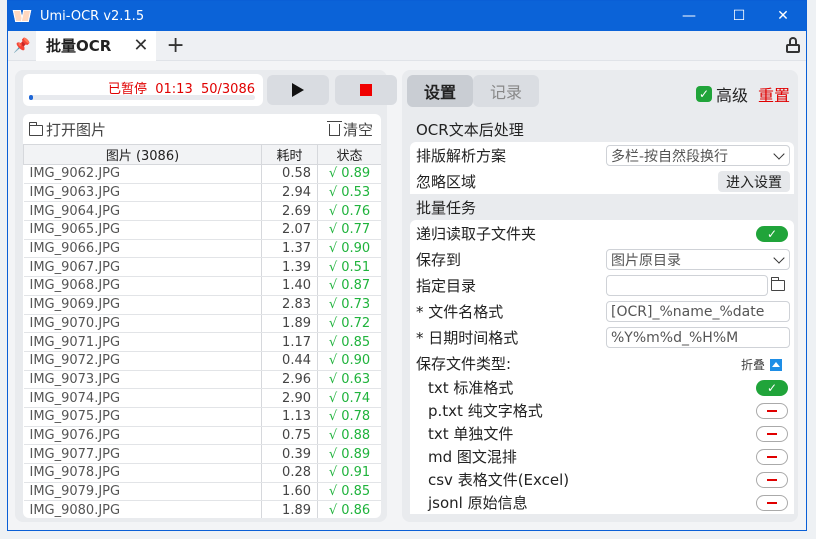 The image size is (816, 539). Describe the element at coordinates (761, 364) in the screenshot. I see `fold-button: 折叠` at that location.